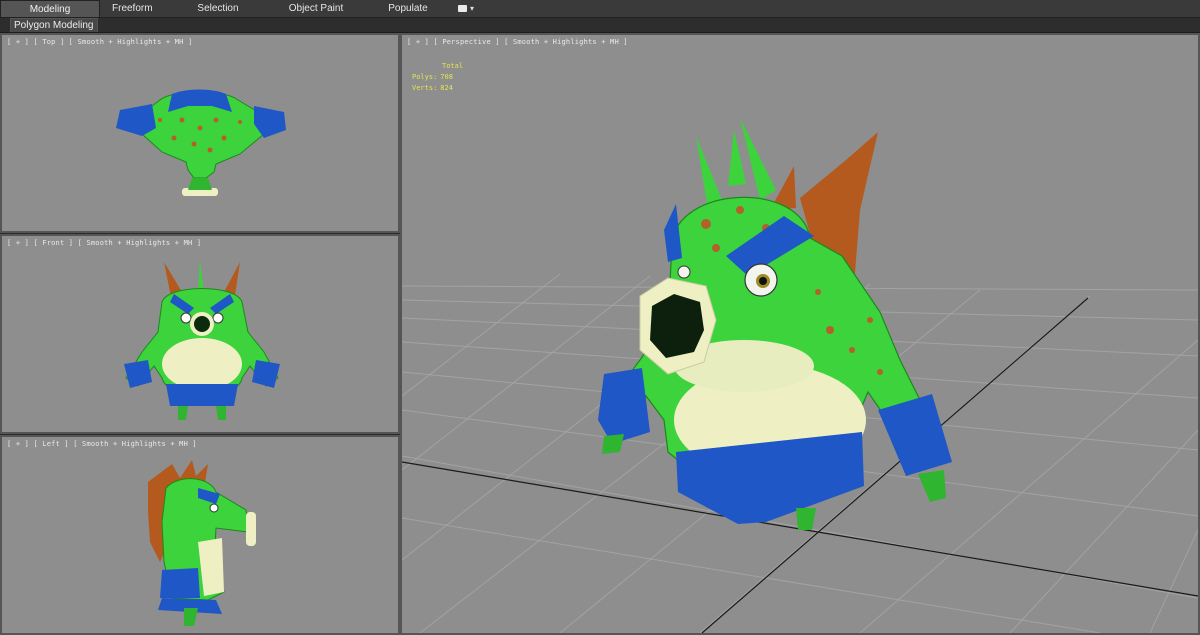 Image resolution: width=1200 pixels, height=635 pixels. I want to click on panel-polygon-modeling: Polygon Modeling, so click(54, 25).